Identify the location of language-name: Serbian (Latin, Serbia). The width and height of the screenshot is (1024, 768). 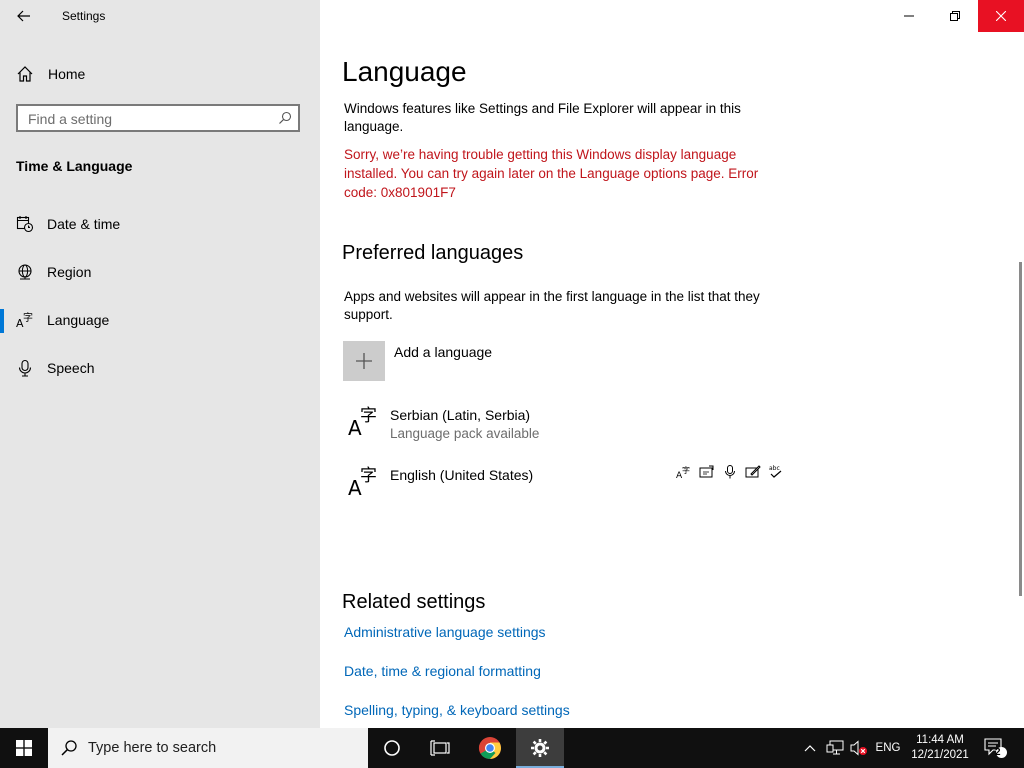
(460, 415).